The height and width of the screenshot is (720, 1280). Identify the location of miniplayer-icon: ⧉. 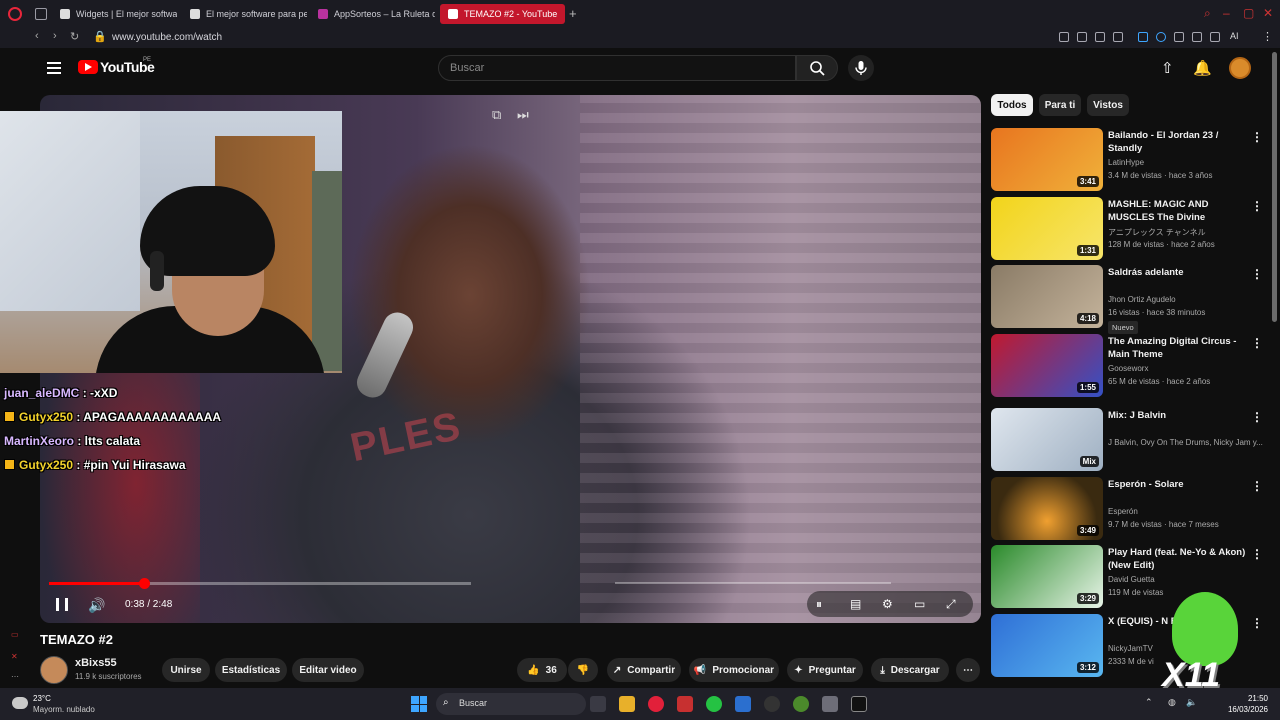
(496, 115).